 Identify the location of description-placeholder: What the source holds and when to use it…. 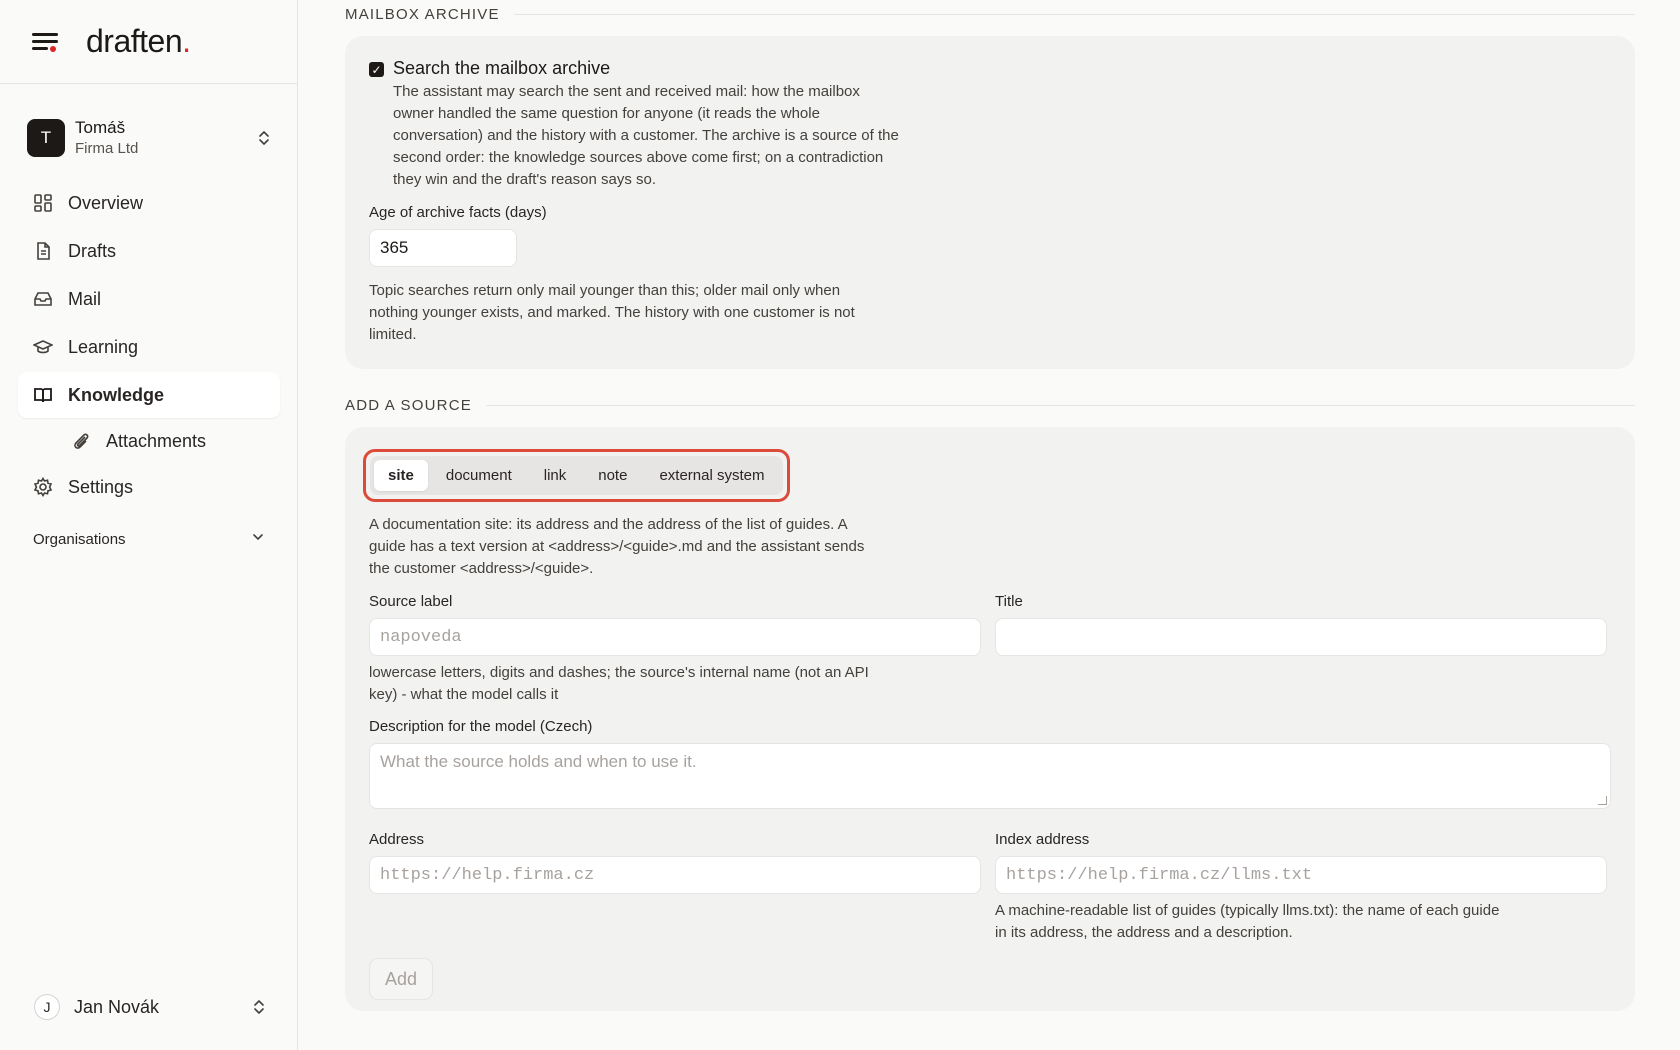
(538, 761).